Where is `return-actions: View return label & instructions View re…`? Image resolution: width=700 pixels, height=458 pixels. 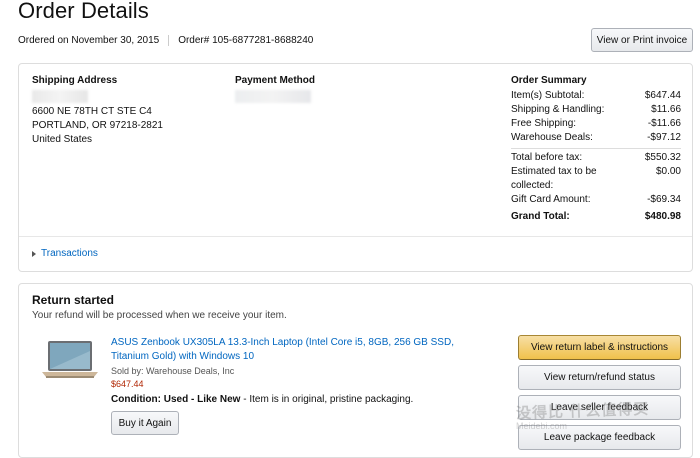
return-actions: View return label & instructions View re… is located at coordinates (599, 395).